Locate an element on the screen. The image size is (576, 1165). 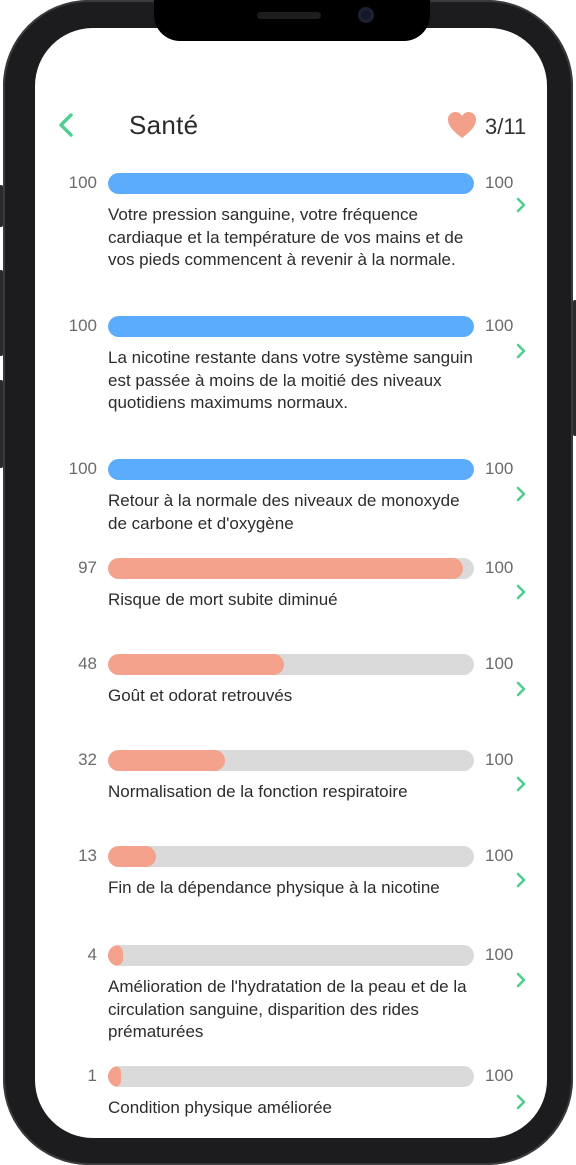
notch is located at coordinates (292, 20).